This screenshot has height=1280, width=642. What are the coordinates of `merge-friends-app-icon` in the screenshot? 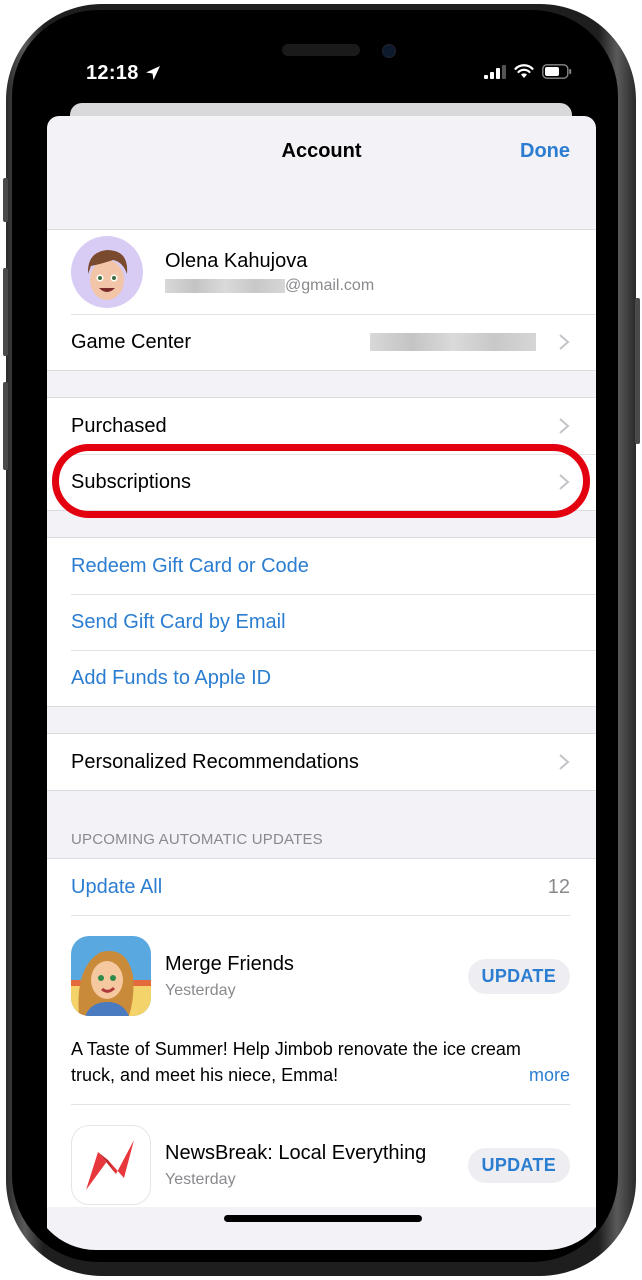 It's located at (111, 976).